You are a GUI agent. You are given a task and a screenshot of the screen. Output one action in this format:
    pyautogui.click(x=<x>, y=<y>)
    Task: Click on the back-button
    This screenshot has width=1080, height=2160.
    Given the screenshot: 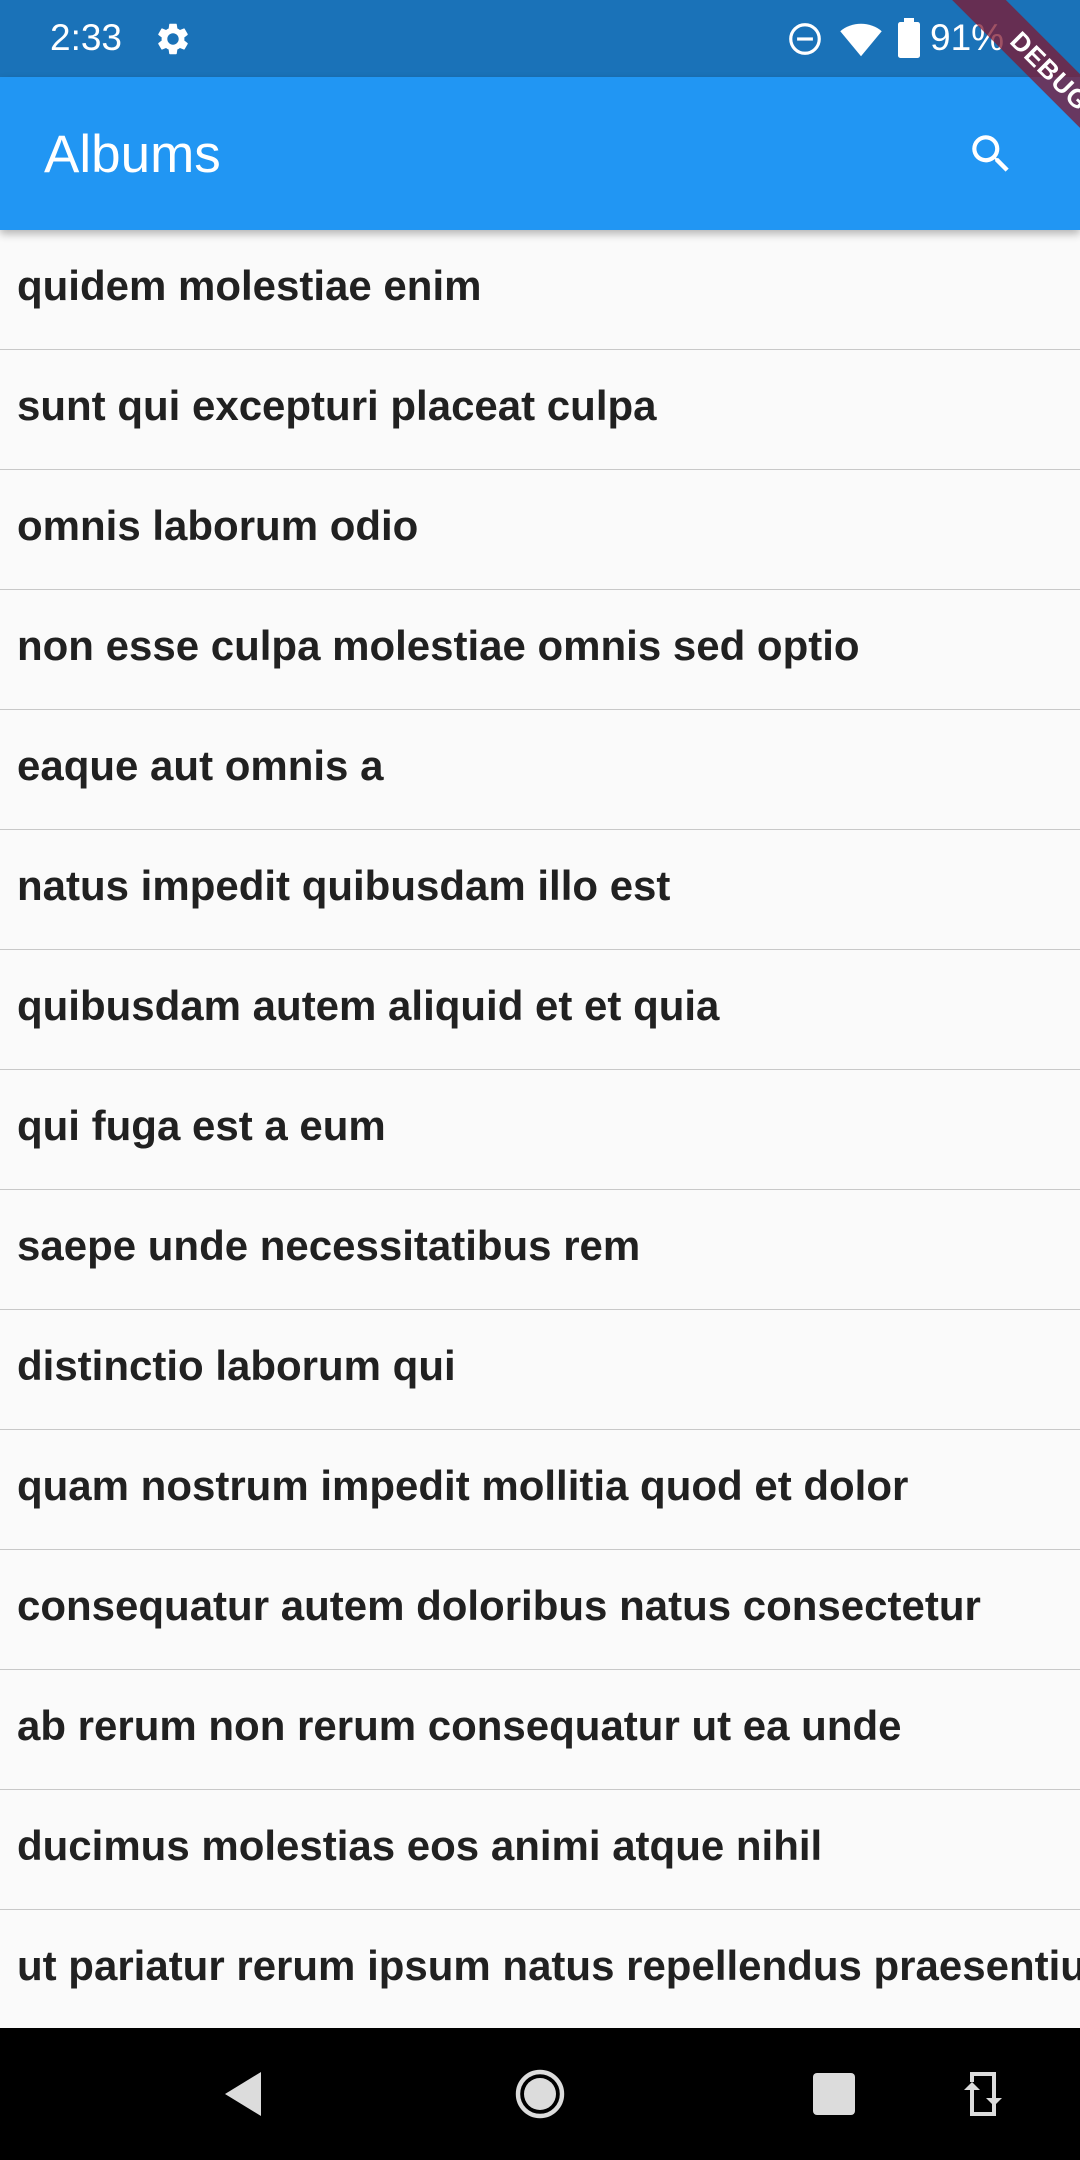 What is the action you would take?
    pyautogui.click(x=243, y=2094)
    